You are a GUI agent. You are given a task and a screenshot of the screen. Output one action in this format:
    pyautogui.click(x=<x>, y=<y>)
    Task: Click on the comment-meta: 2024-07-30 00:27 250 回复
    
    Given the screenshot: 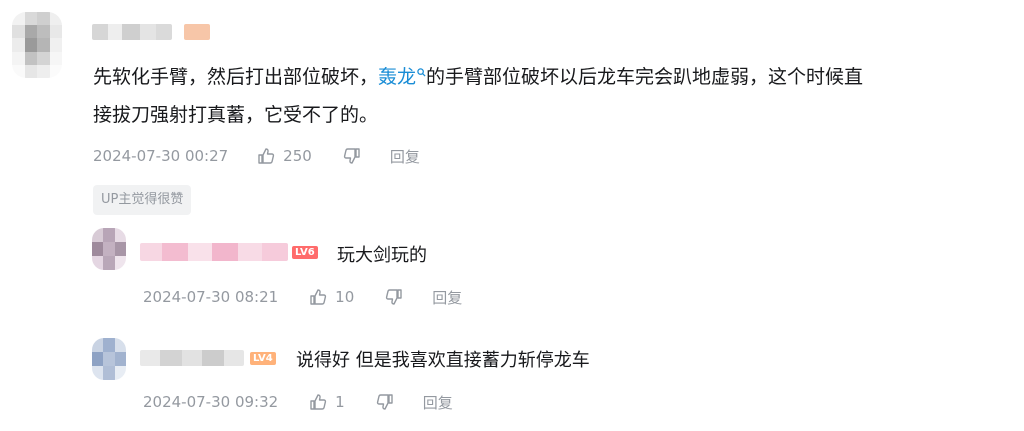 What is the action you would take?
    pyautogui.click(x=256, y=156)
    